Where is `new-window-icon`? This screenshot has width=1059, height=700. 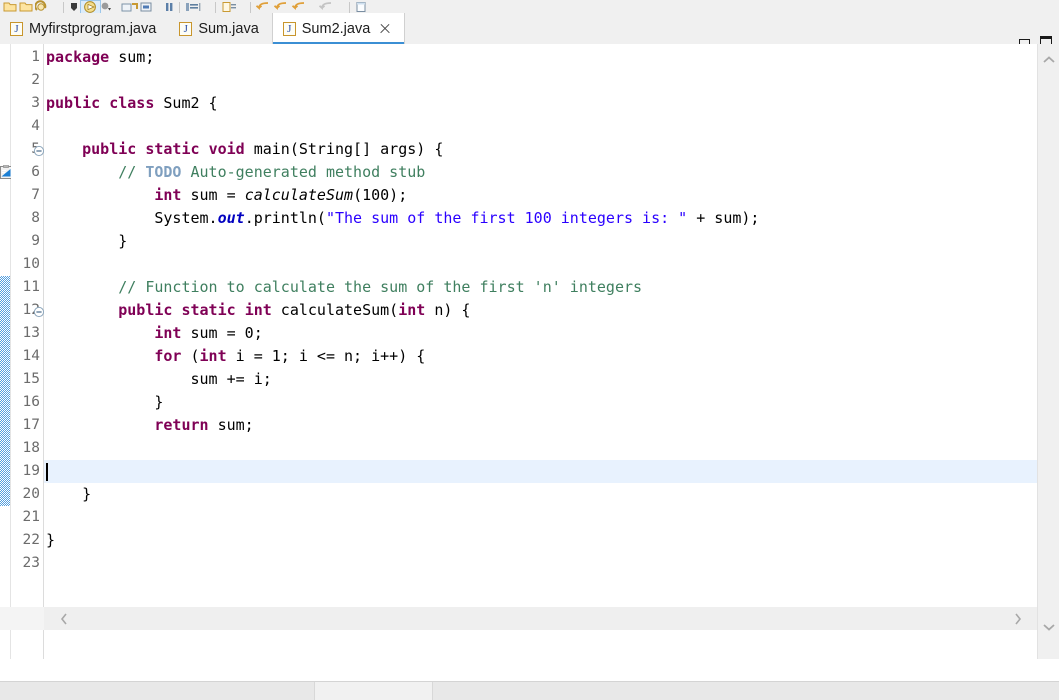
new-window-icon is located at coordinates (361, 6).